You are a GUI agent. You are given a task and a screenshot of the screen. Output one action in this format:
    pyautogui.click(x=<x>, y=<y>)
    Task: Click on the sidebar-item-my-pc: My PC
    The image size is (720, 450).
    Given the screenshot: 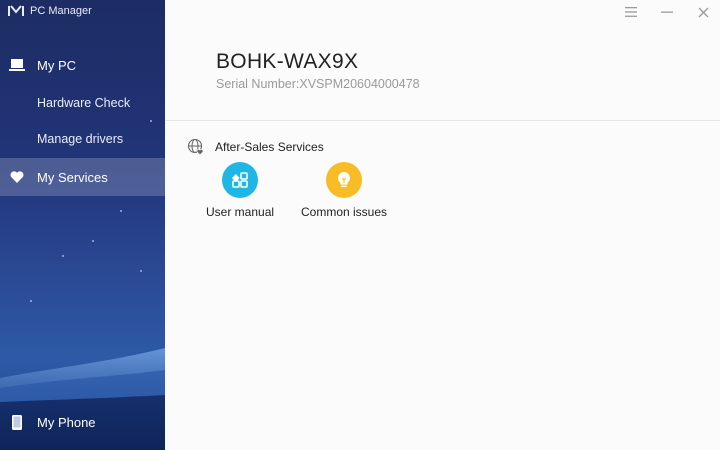 What is the action you would take?
    pyautogui.click(x=82, y=65)
    